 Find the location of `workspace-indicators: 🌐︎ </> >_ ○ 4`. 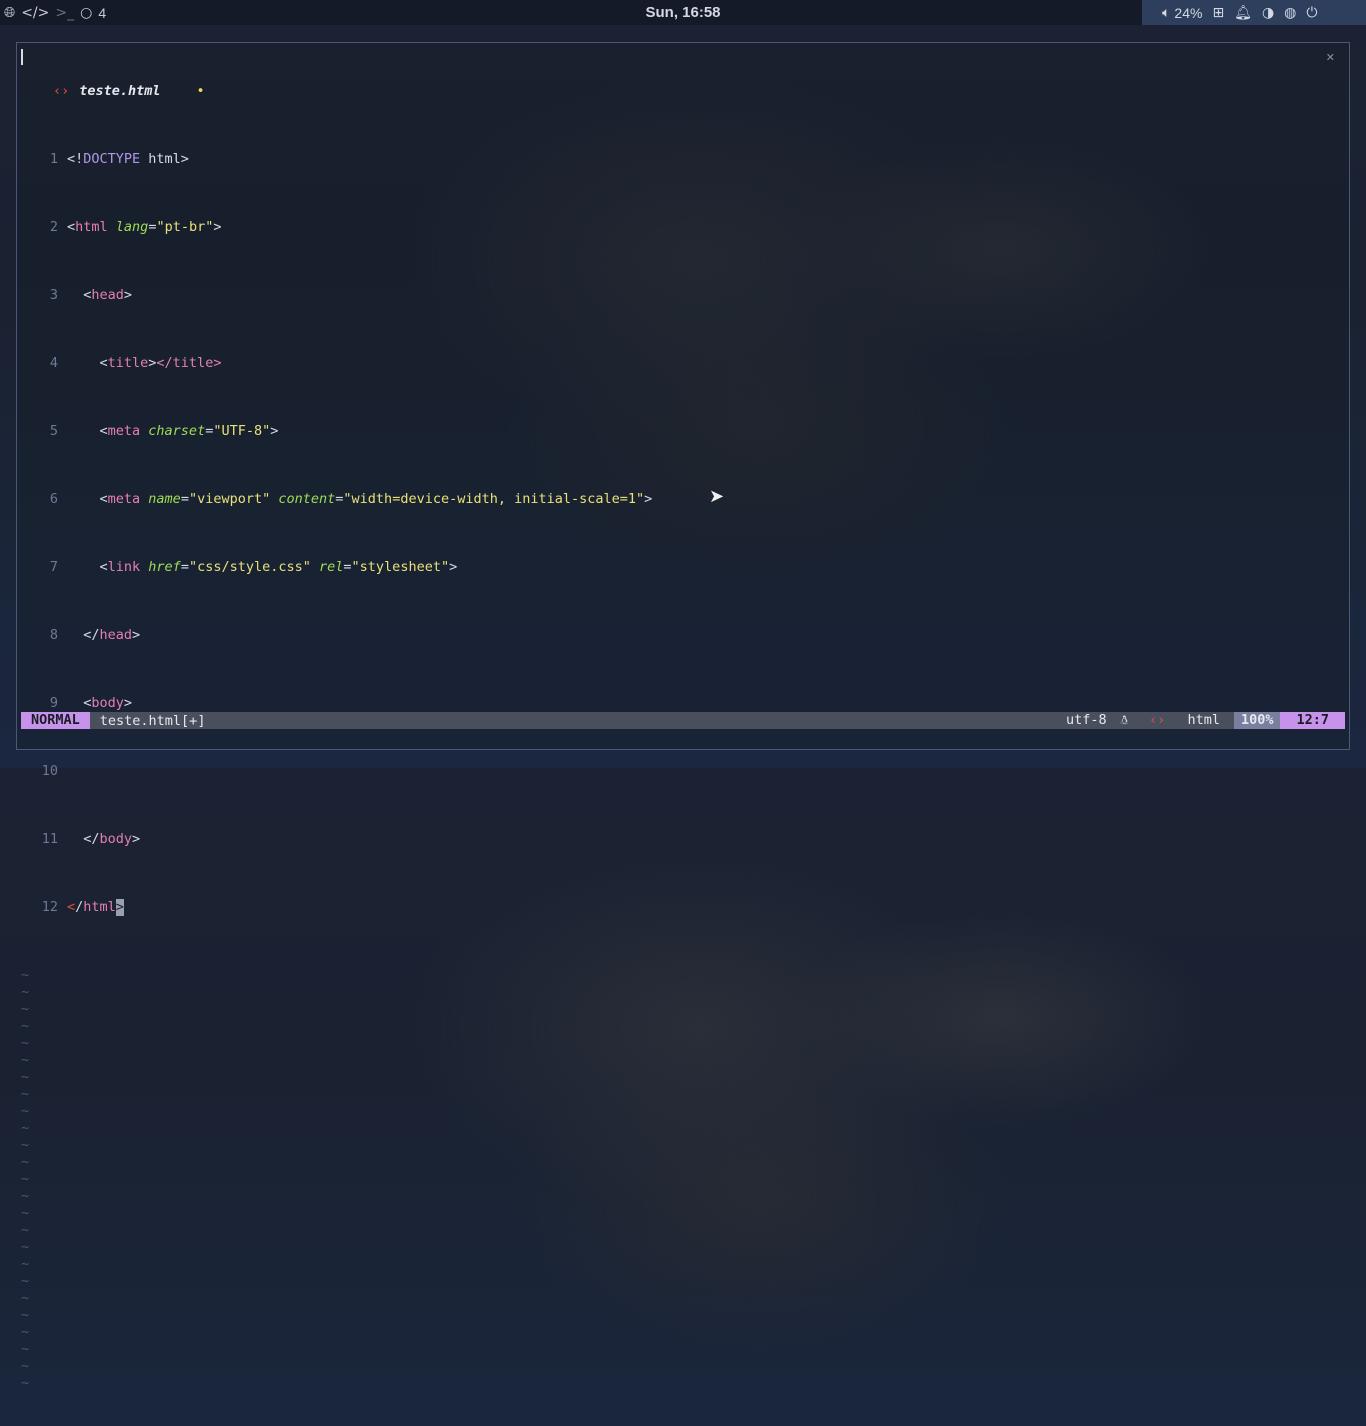

workspace-indicators: 🌐︎ </> >_ ○ 4 is located at coordinates (53, 12).